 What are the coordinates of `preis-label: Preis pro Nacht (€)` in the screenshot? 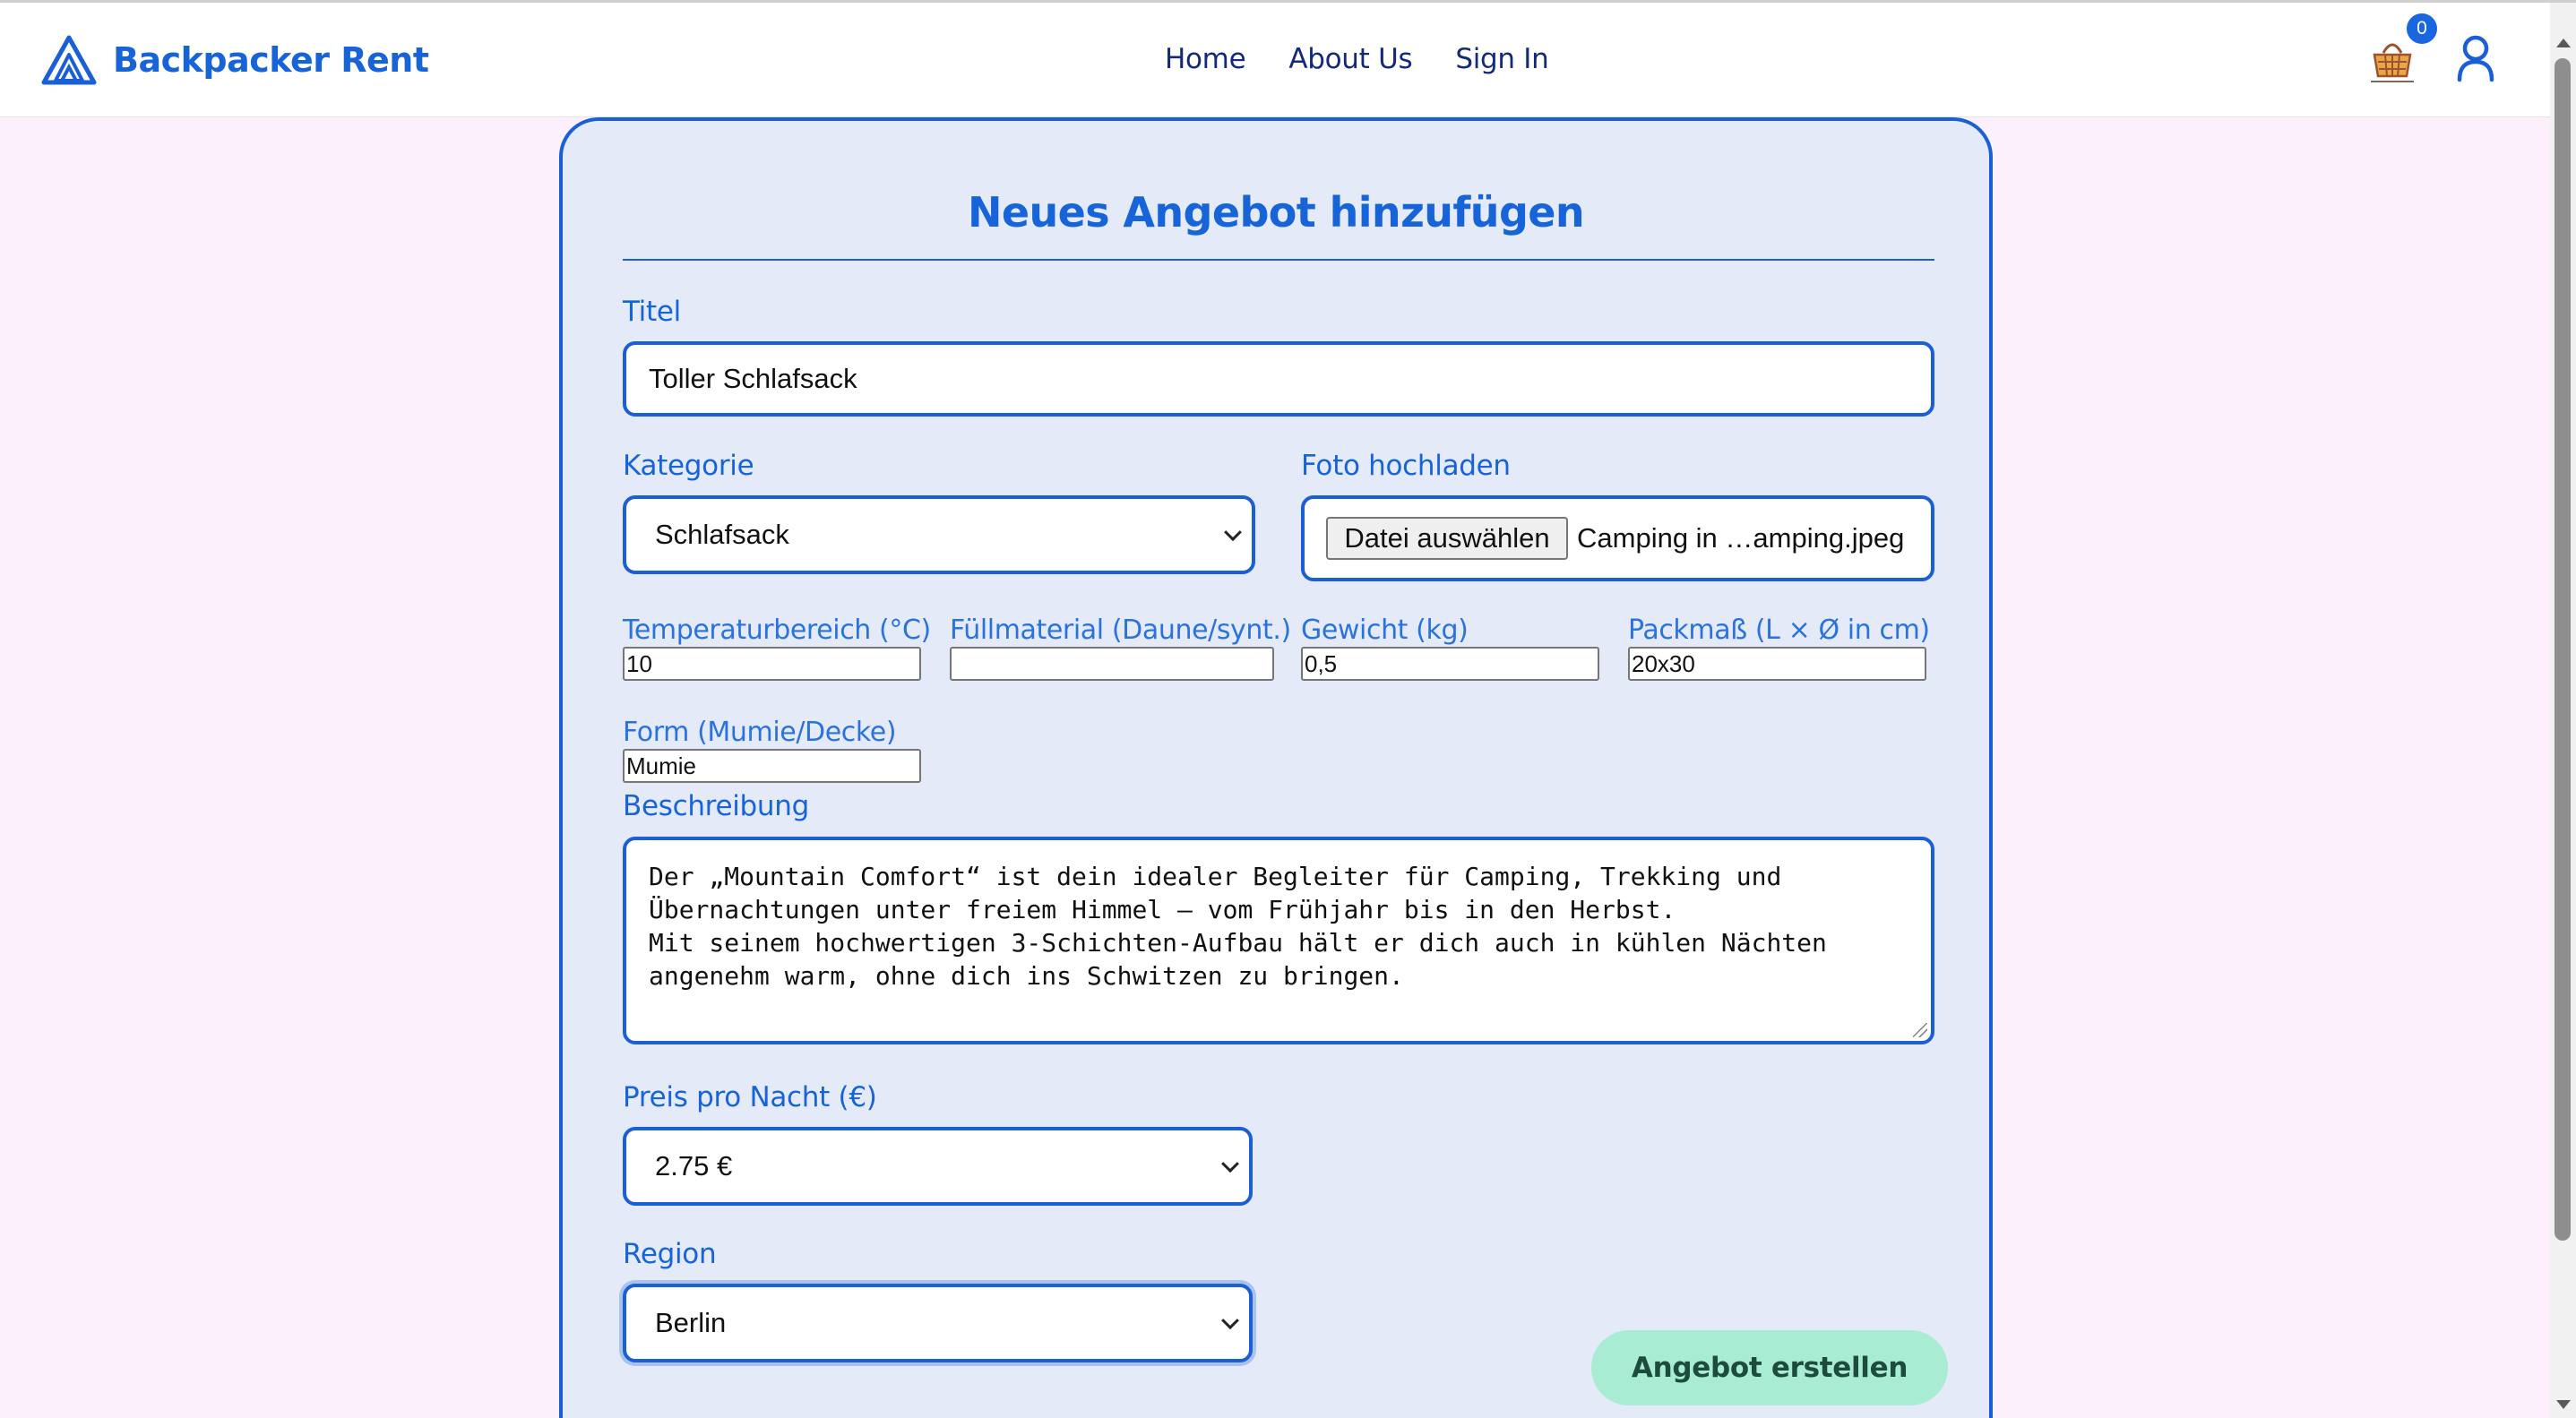 It's located at (750, 1097).